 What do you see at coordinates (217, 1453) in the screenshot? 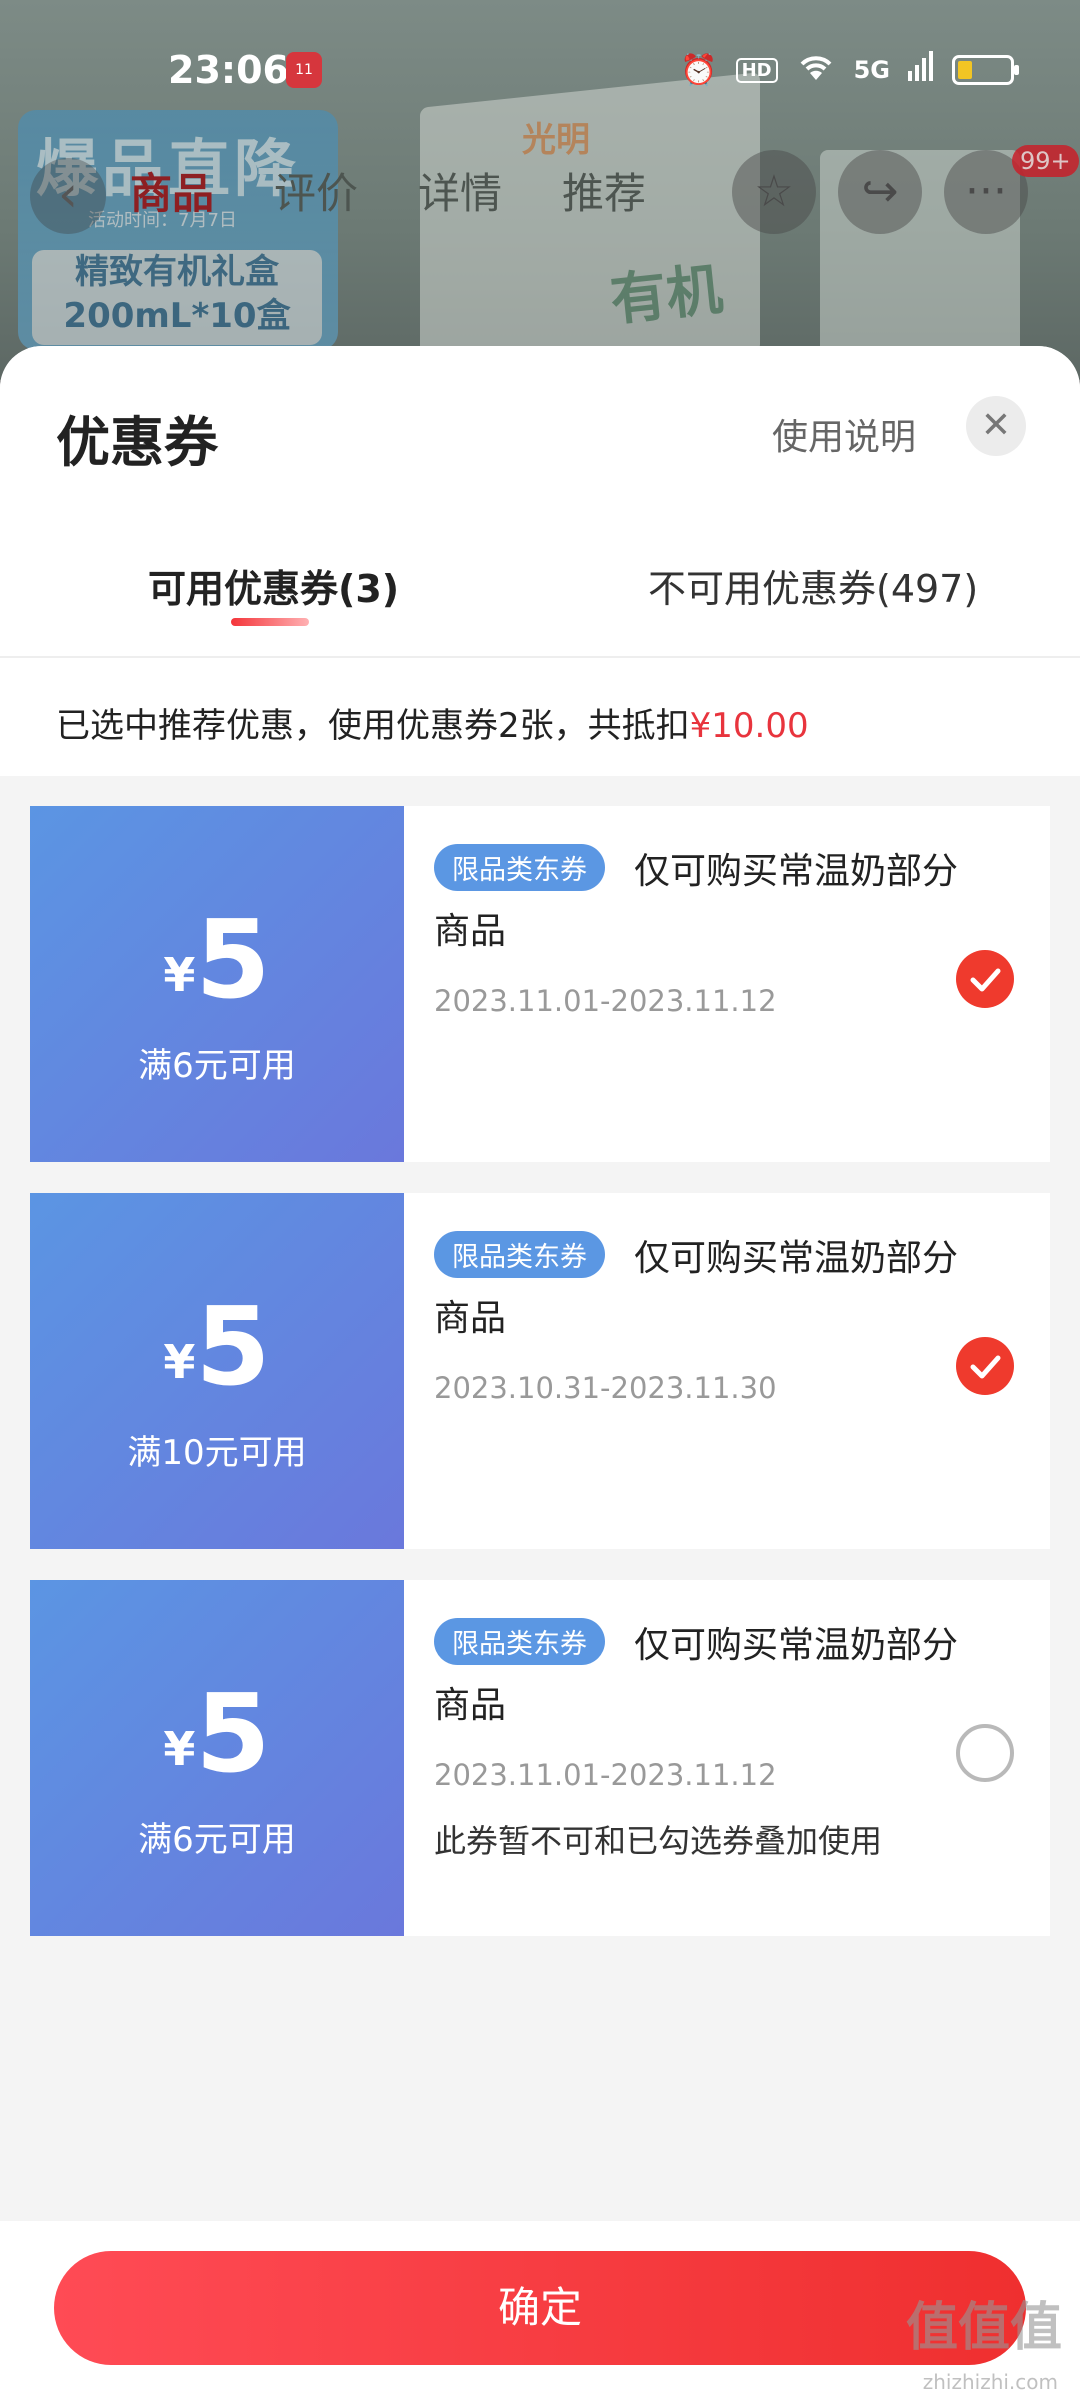
I see `coupon-condition: 满10元可用` at bounding box center [217, 1453].